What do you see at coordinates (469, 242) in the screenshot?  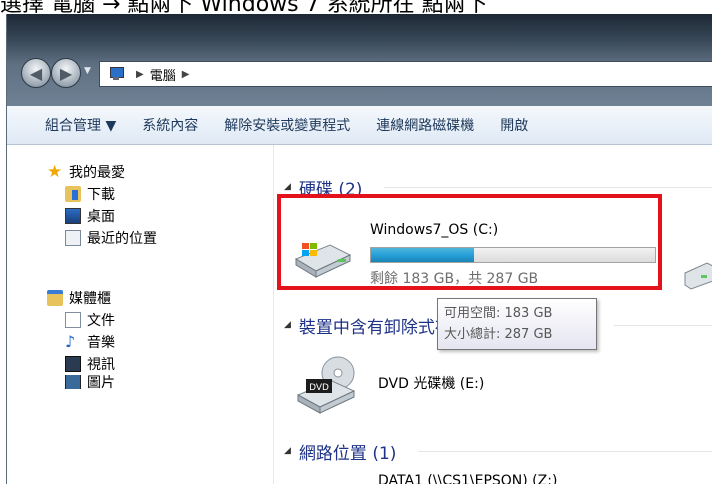 I see `highlight-box` at bounding box center [469, 242].